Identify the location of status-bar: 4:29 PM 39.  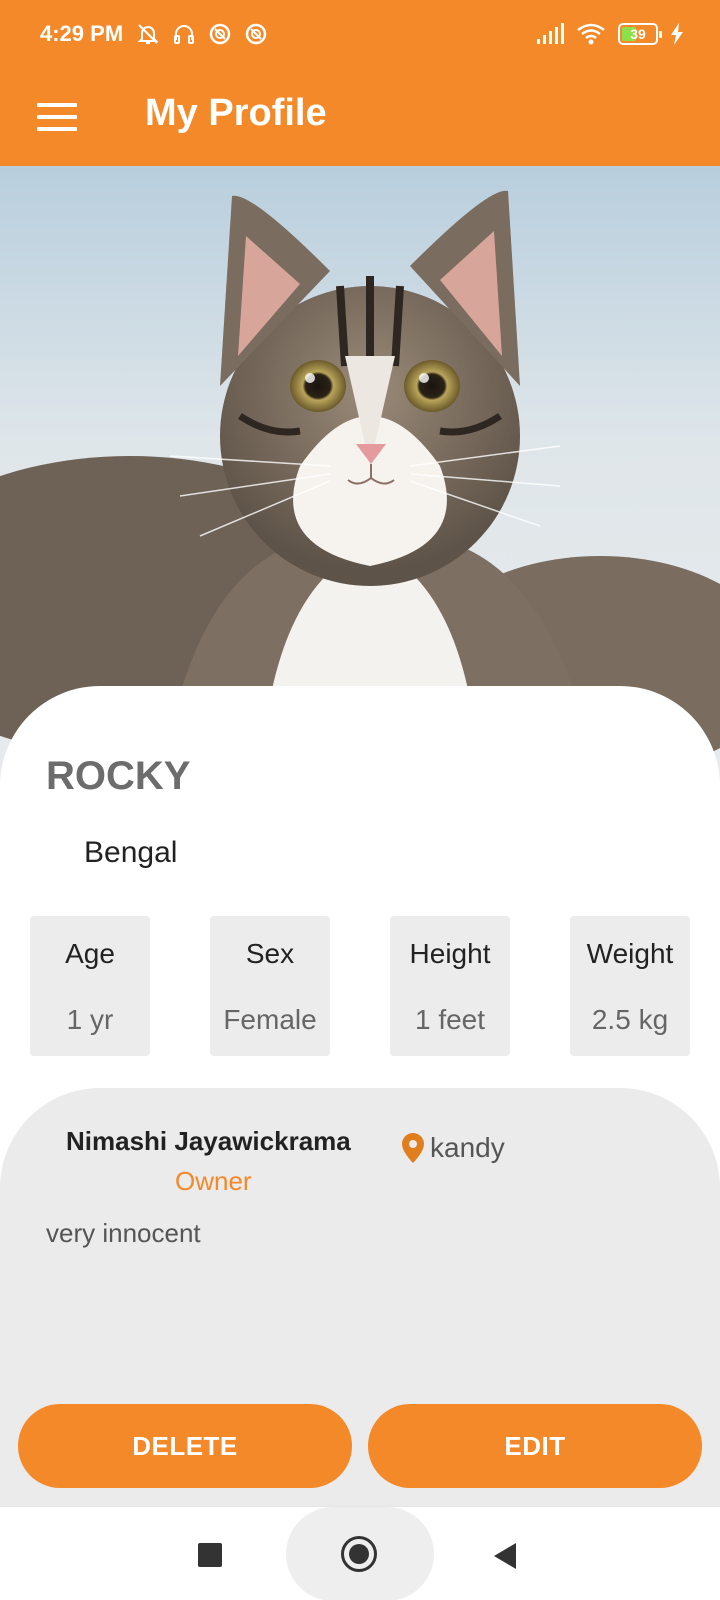
(360, 35).